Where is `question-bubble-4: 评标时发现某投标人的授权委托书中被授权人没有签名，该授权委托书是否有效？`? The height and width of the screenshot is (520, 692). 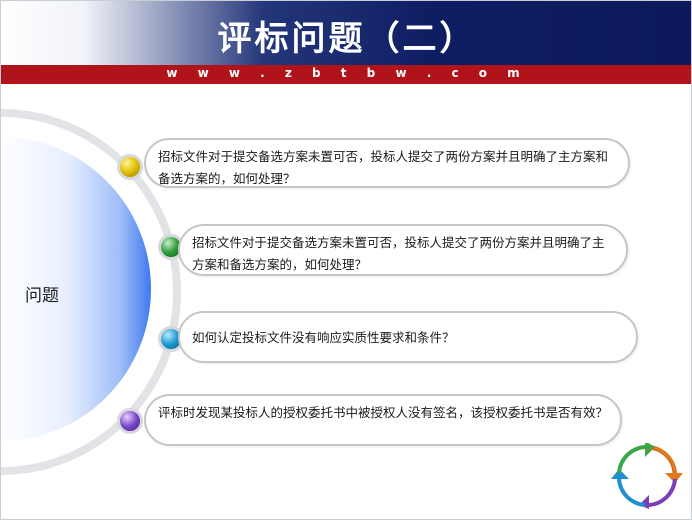
question-bubble-4: 评标时发现某投标人的授权委托书中被授权人没有签名，该授权委托书是否有效？ is located at coordinates (383, 420).